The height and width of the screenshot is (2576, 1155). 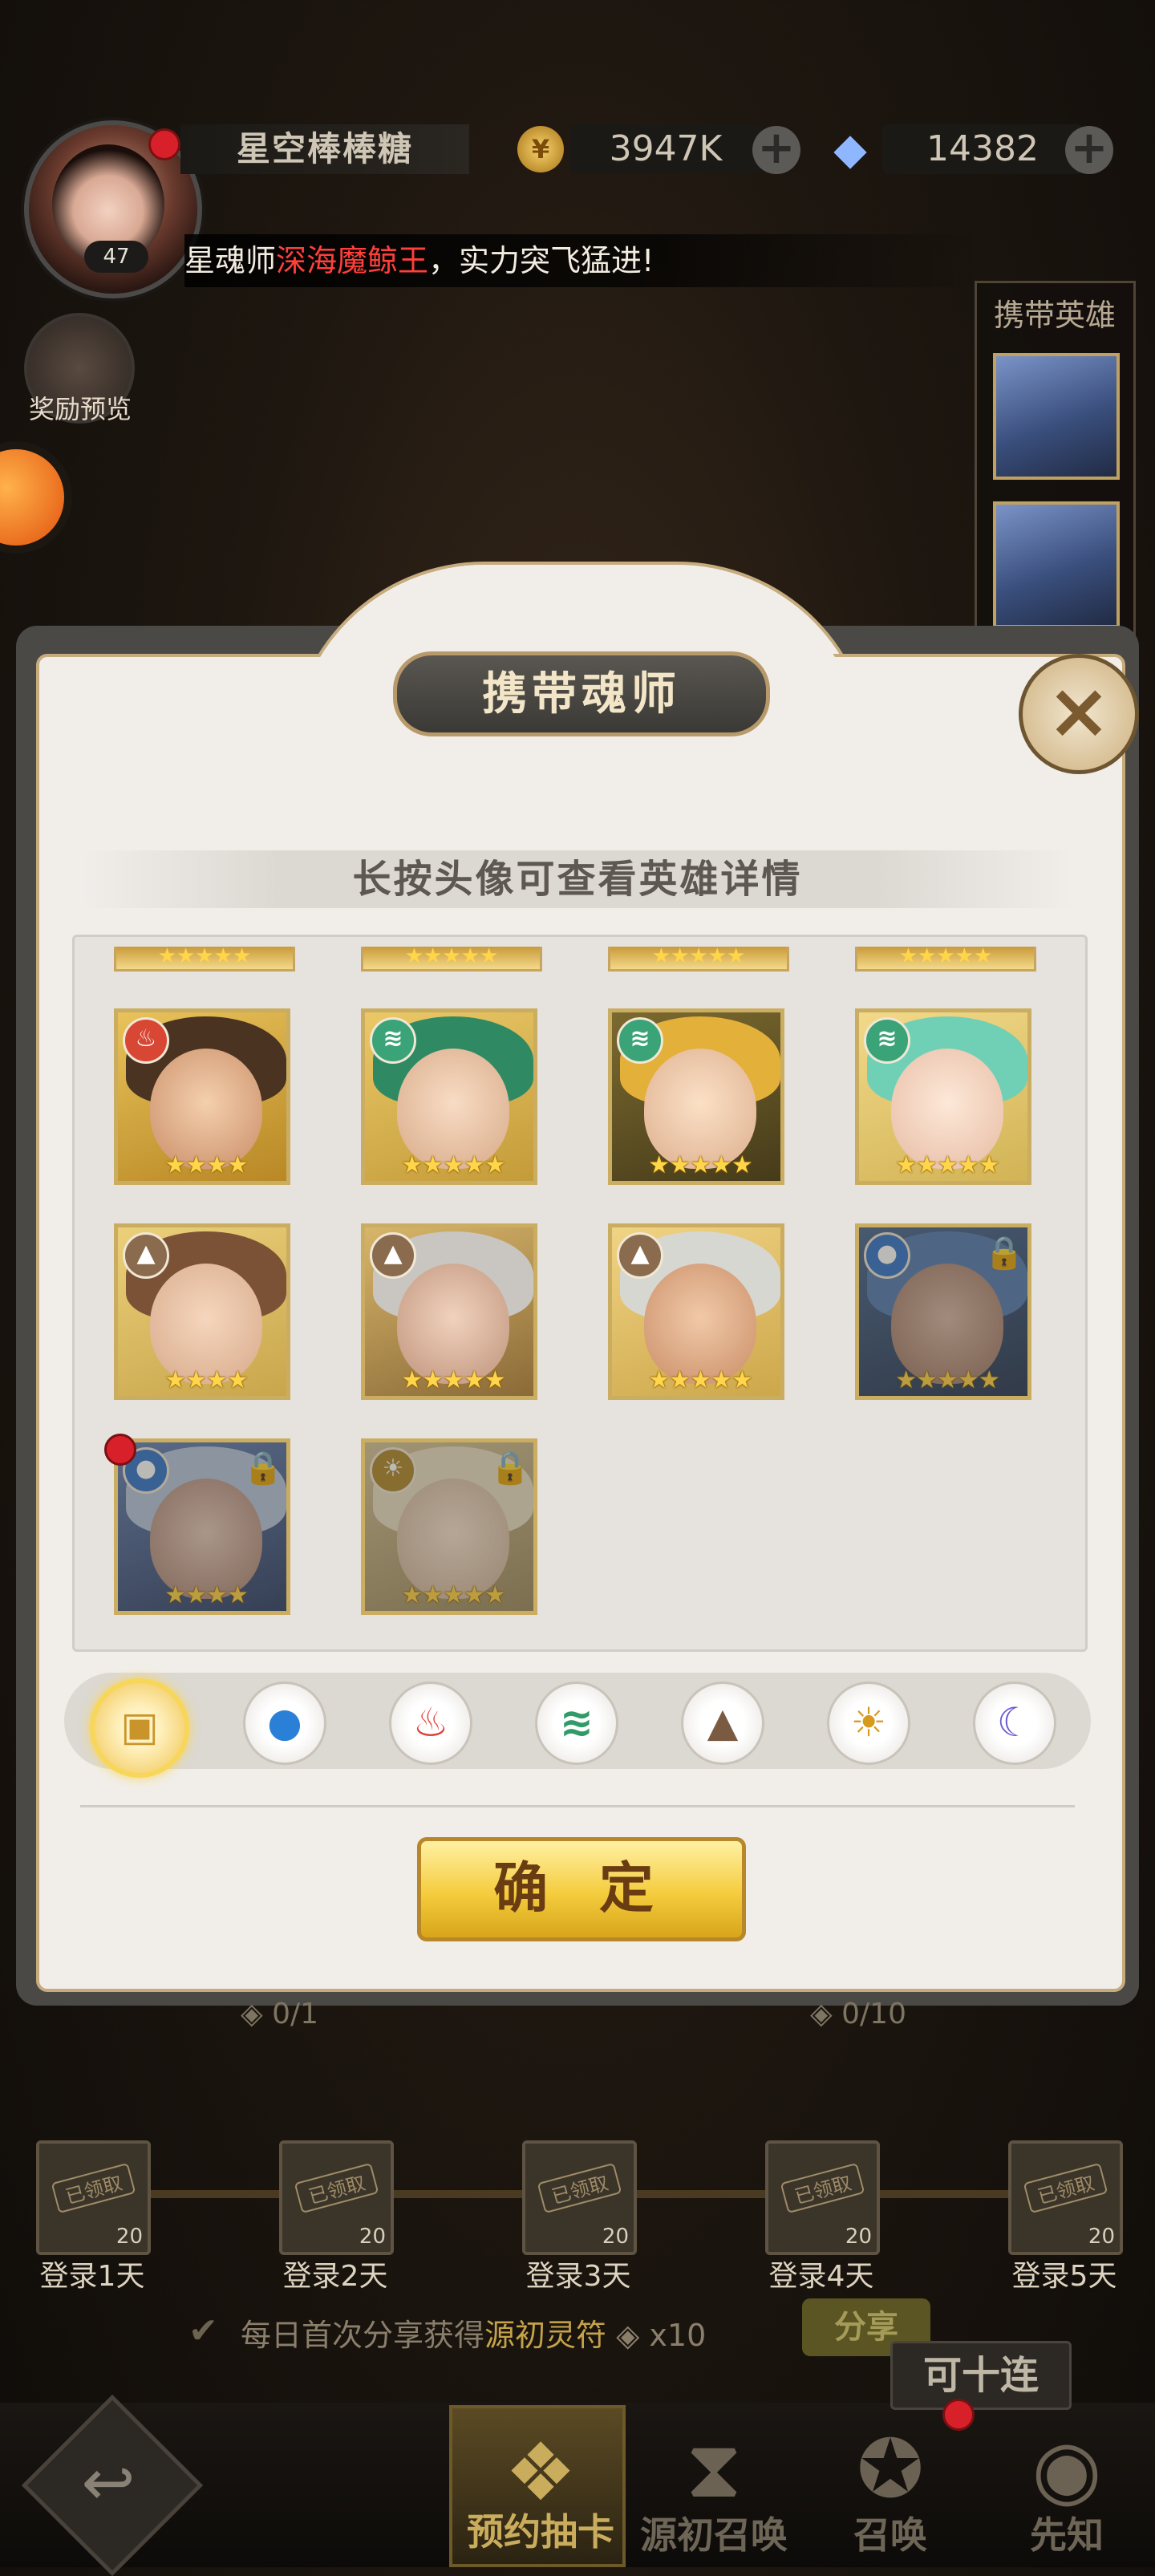 I want to click on modal-title: 携带魂师, so click(x=581, y=693).